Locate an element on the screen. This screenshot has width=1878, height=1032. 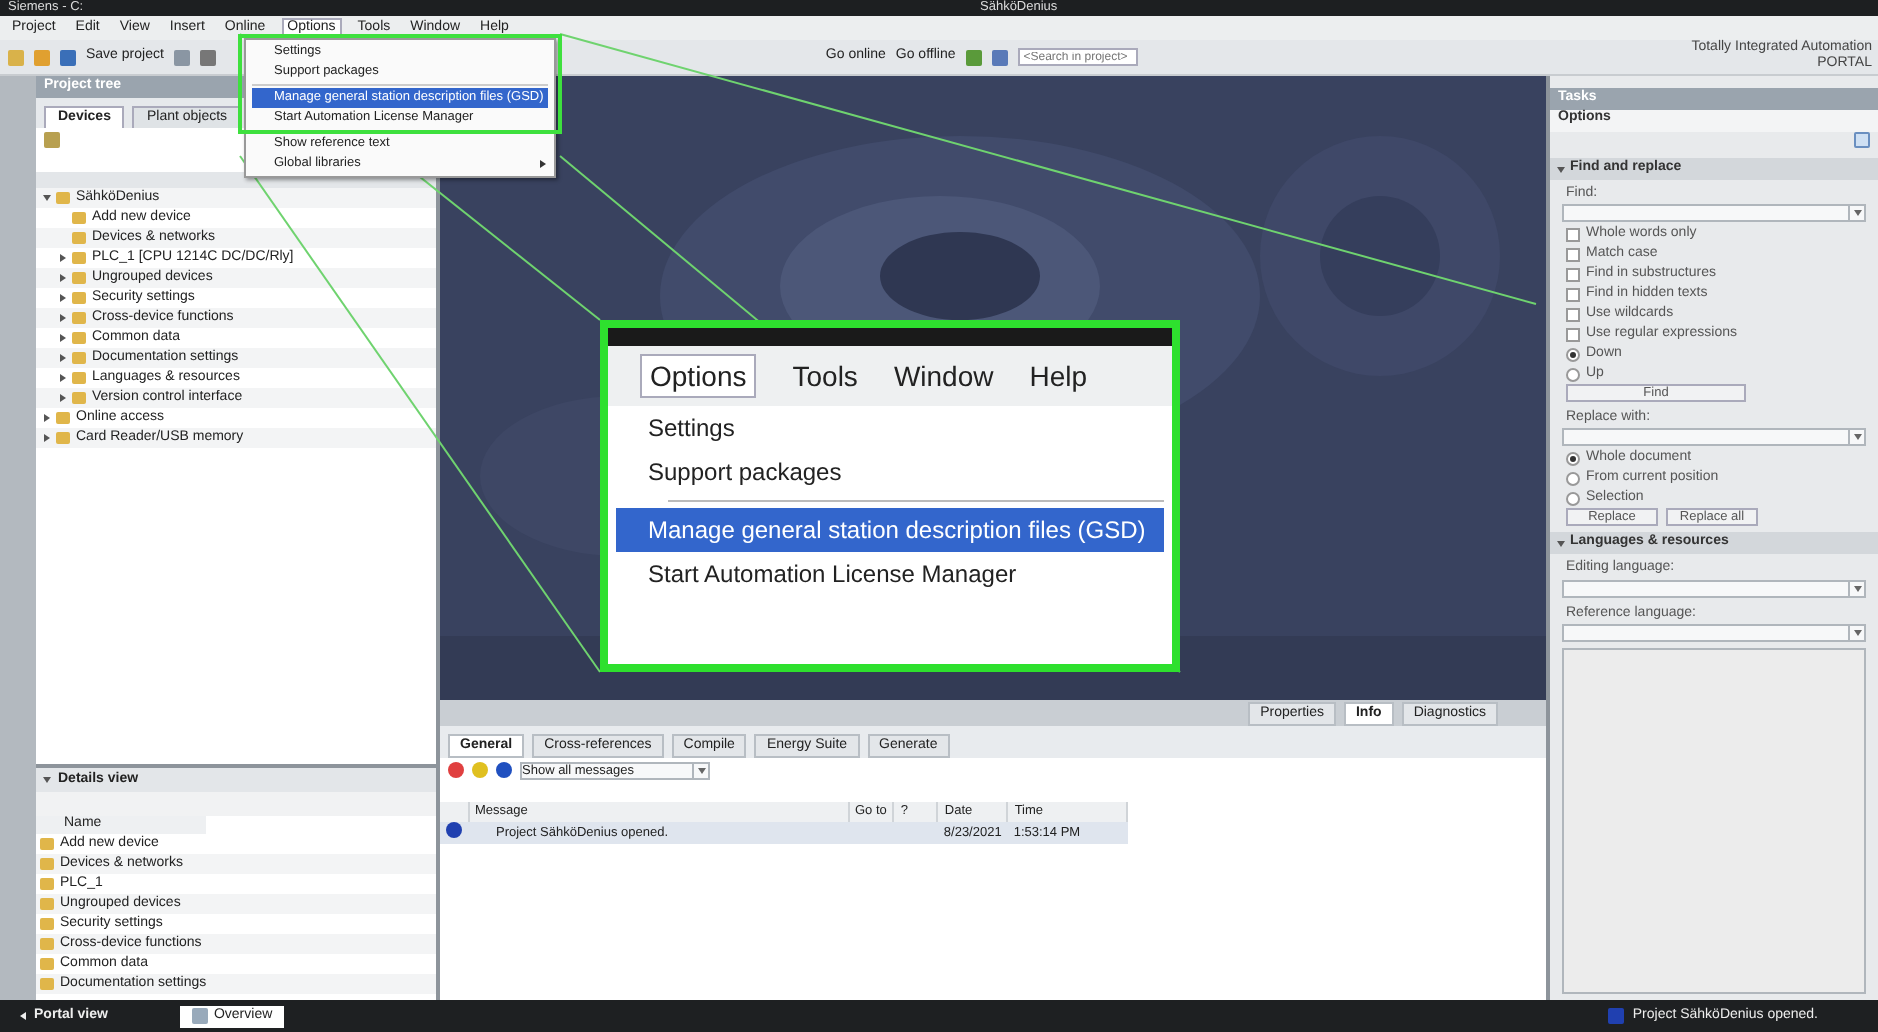
menu-item: Tools is located at coordinates (825, 376).